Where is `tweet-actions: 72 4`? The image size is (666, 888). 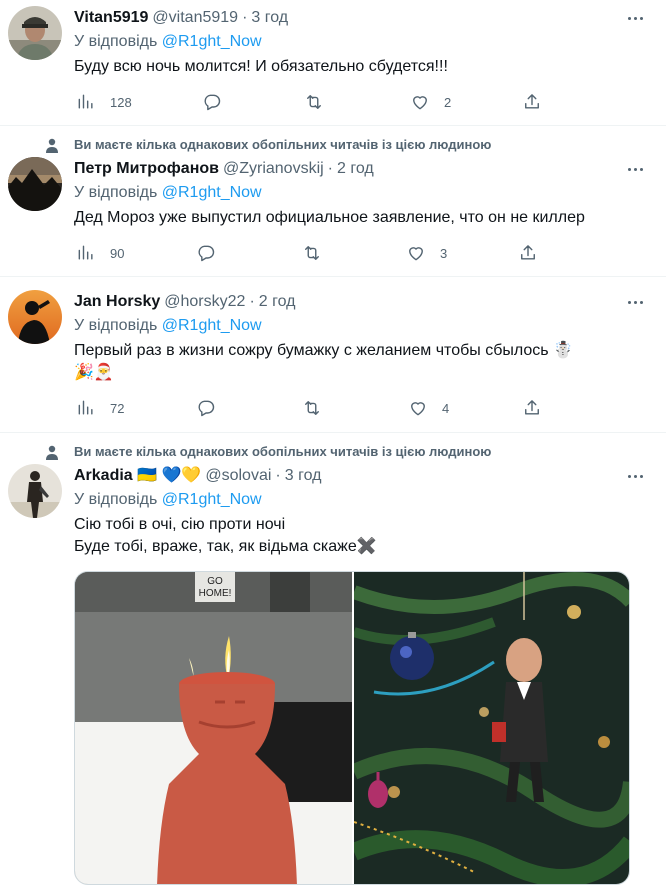
tweet-actions: 72 4 is located at coordinates (314, 408).